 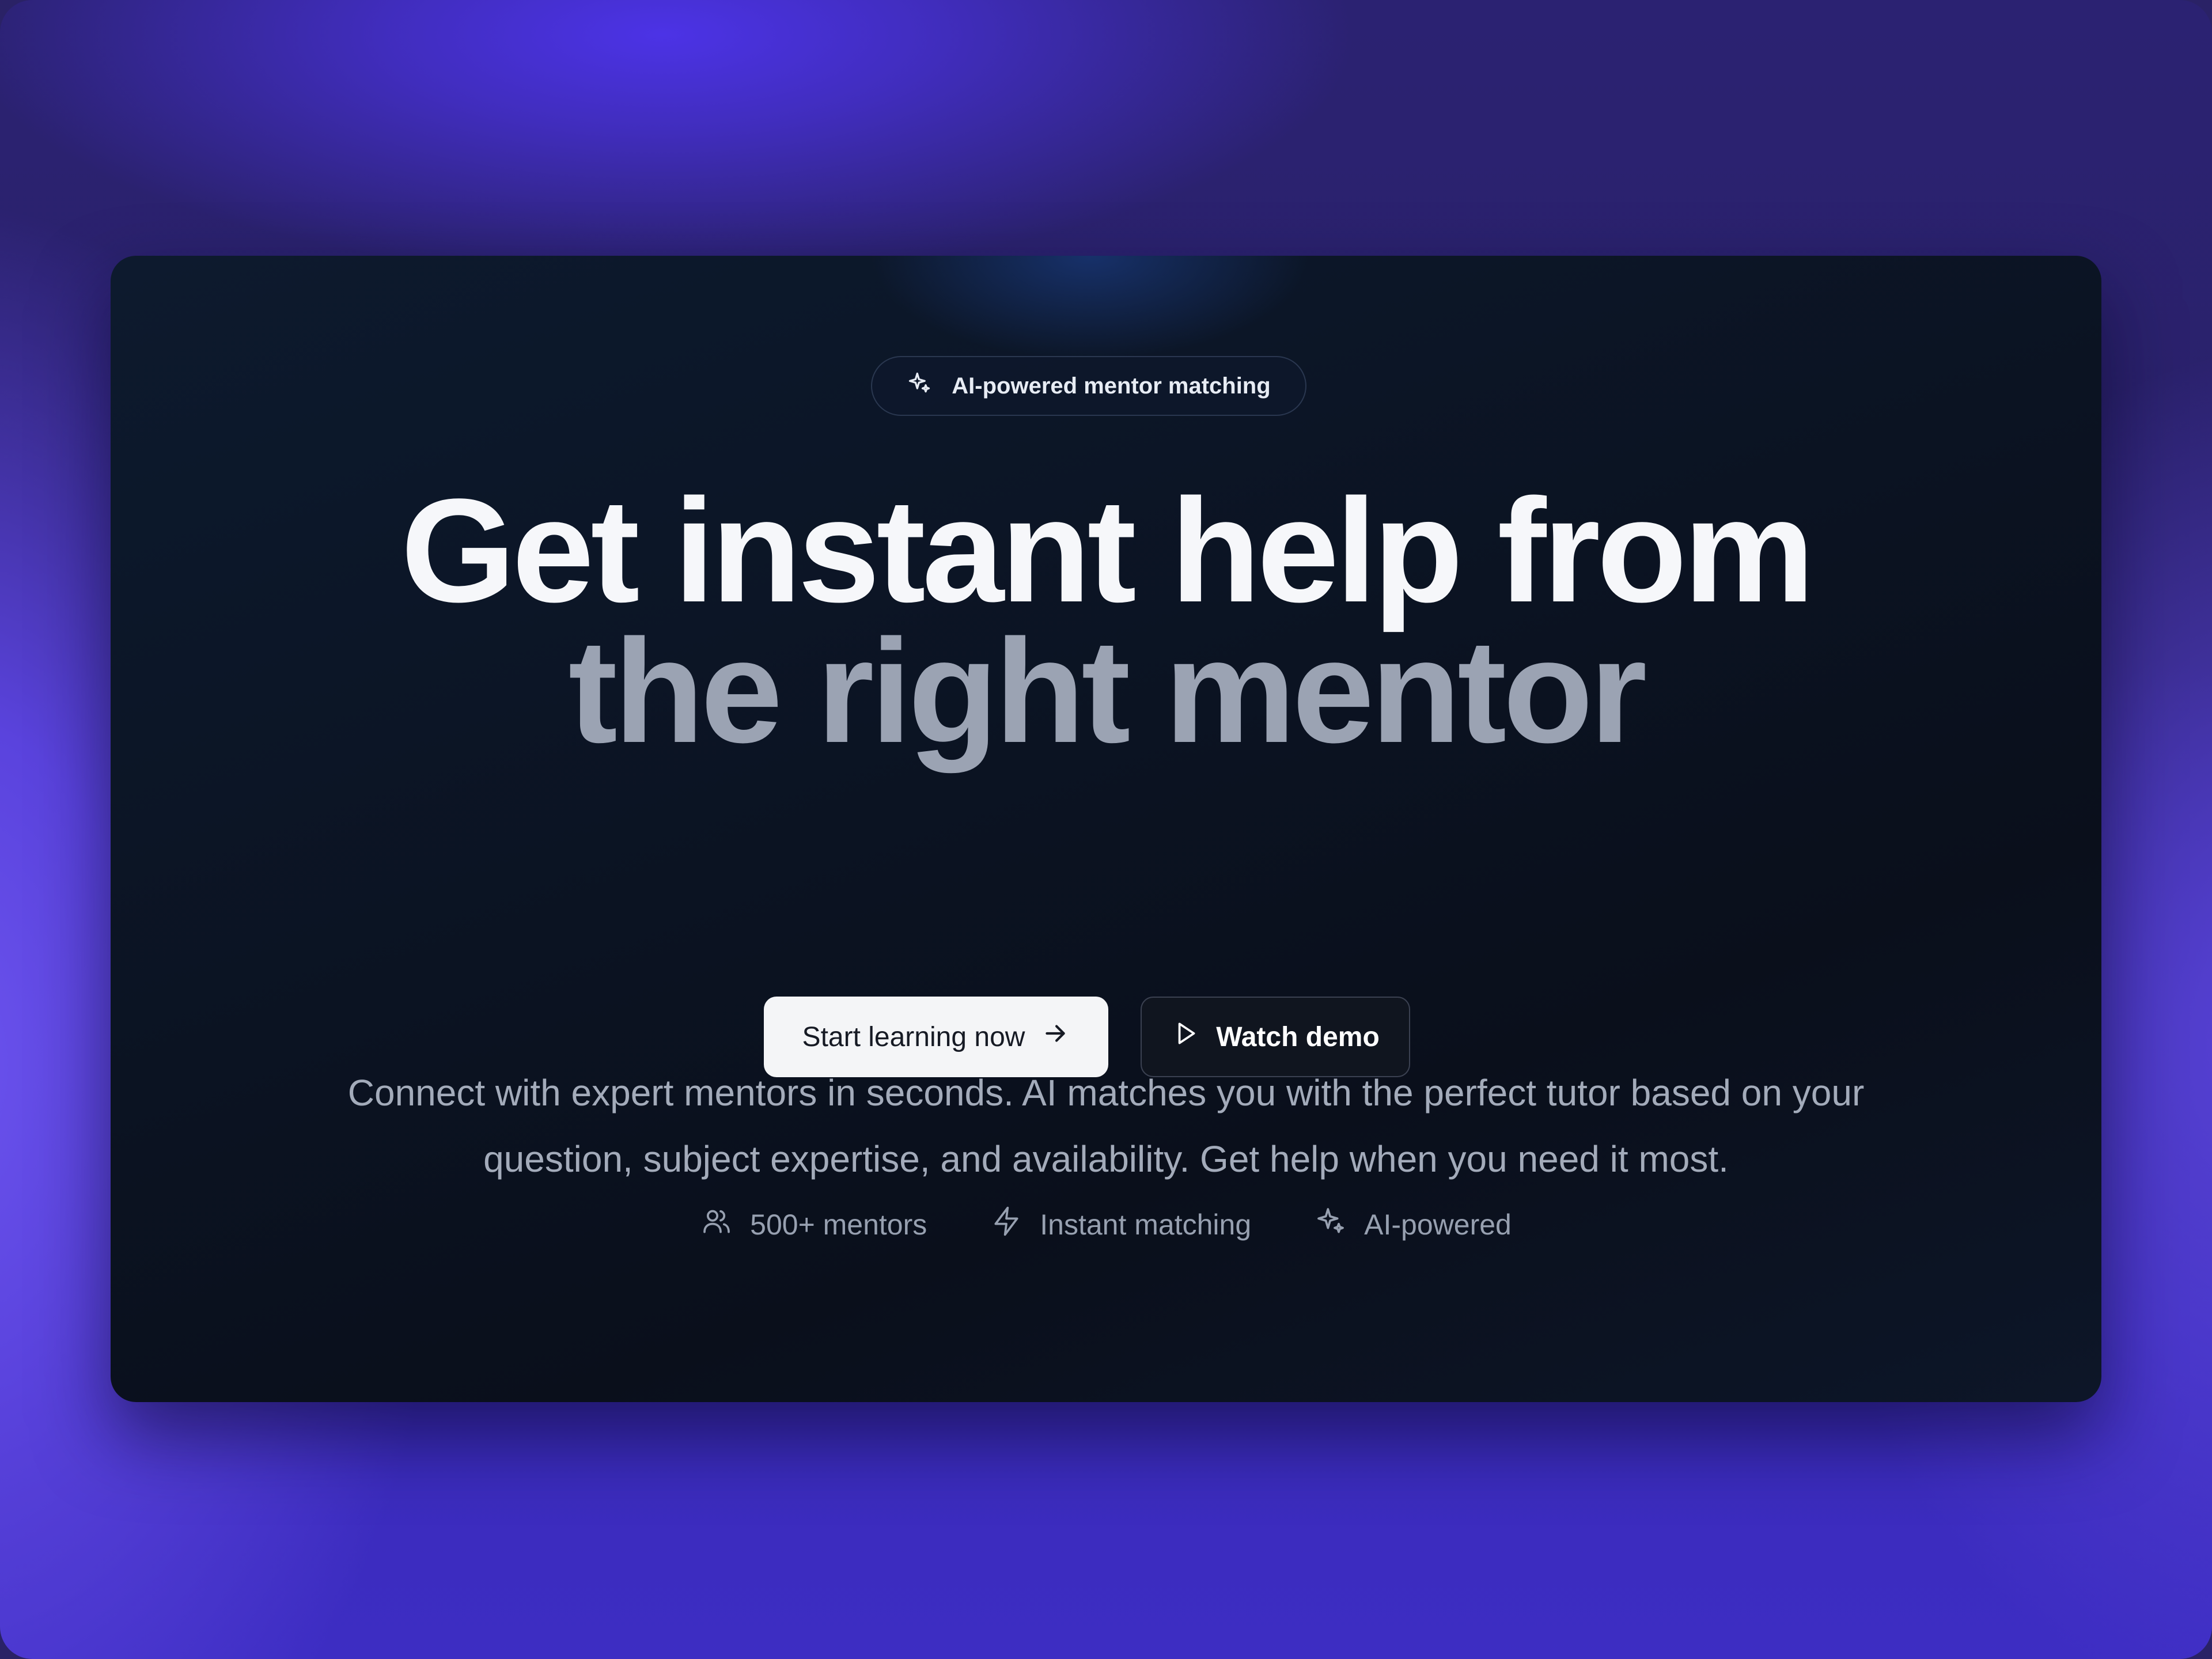 I want to click on start-learning-button: Start learning now, so click(x=936, y=1037).